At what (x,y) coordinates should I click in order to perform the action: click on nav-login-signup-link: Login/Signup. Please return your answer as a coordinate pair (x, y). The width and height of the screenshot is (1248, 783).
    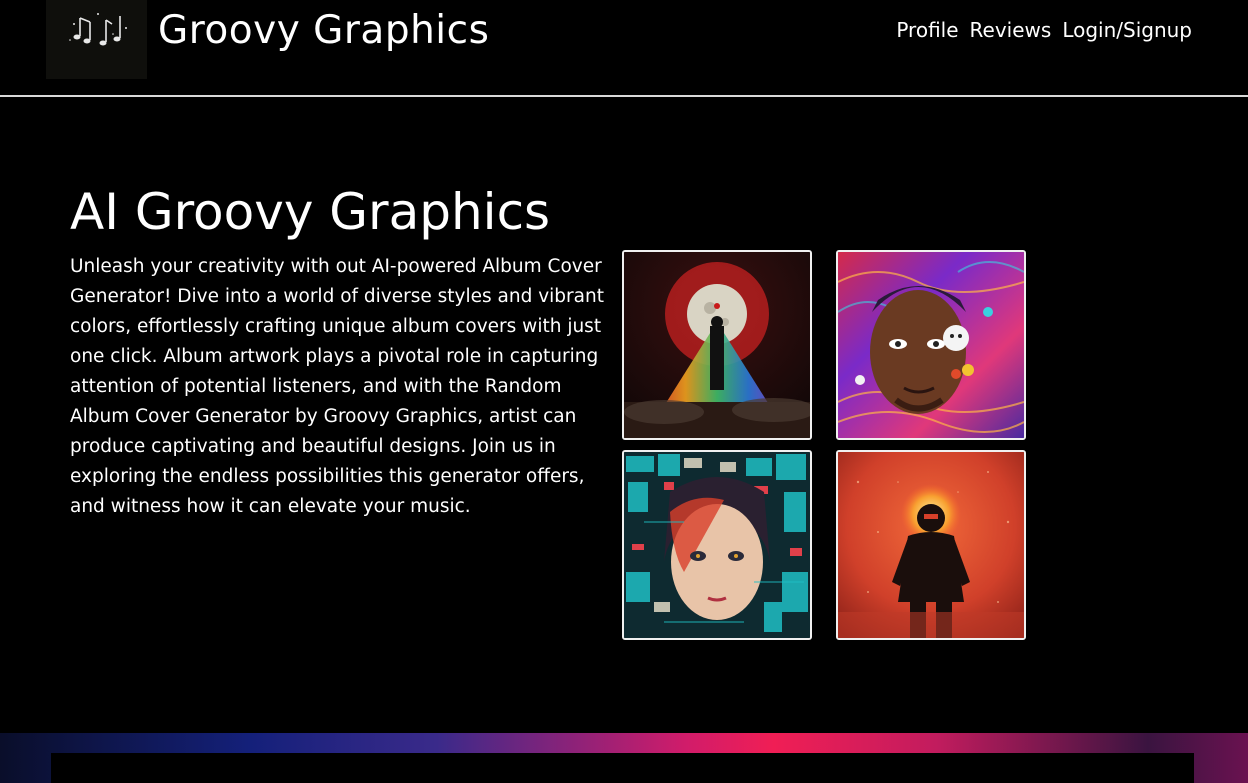
    Looking at the image, I should click on (1127, 30).